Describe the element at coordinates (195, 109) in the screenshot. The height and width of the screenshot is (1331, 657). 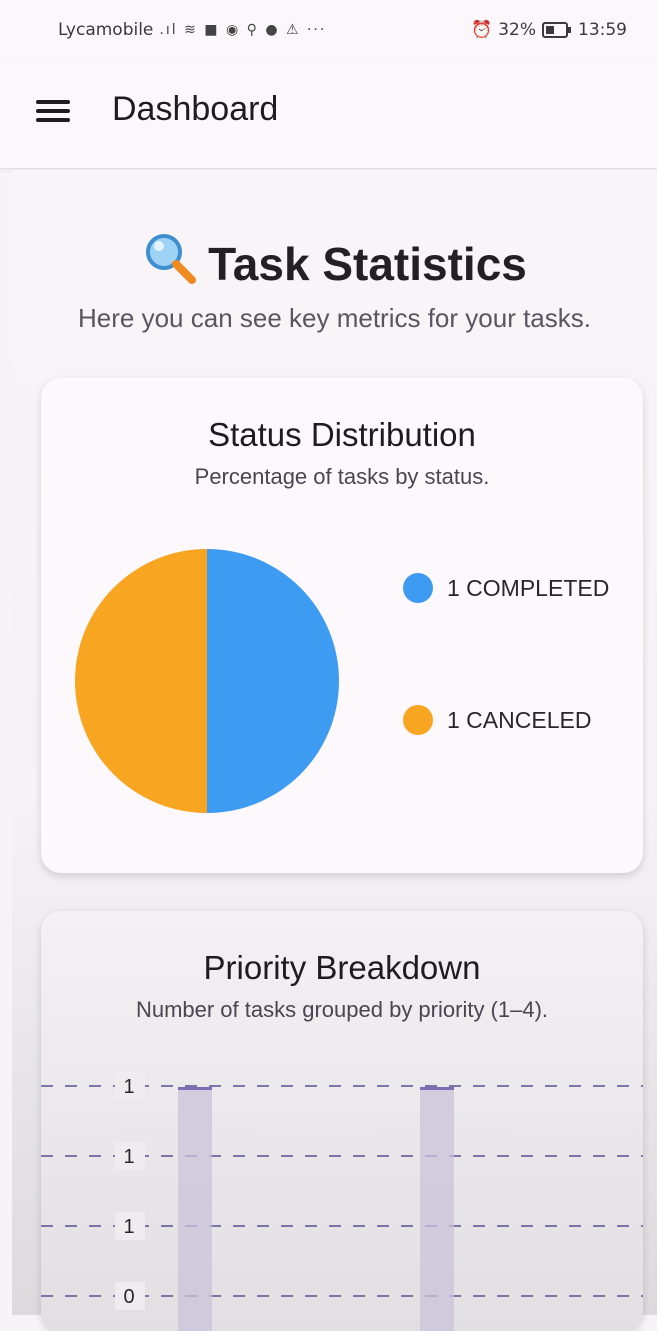
I see `appbar-title: Dashboard` at that location.